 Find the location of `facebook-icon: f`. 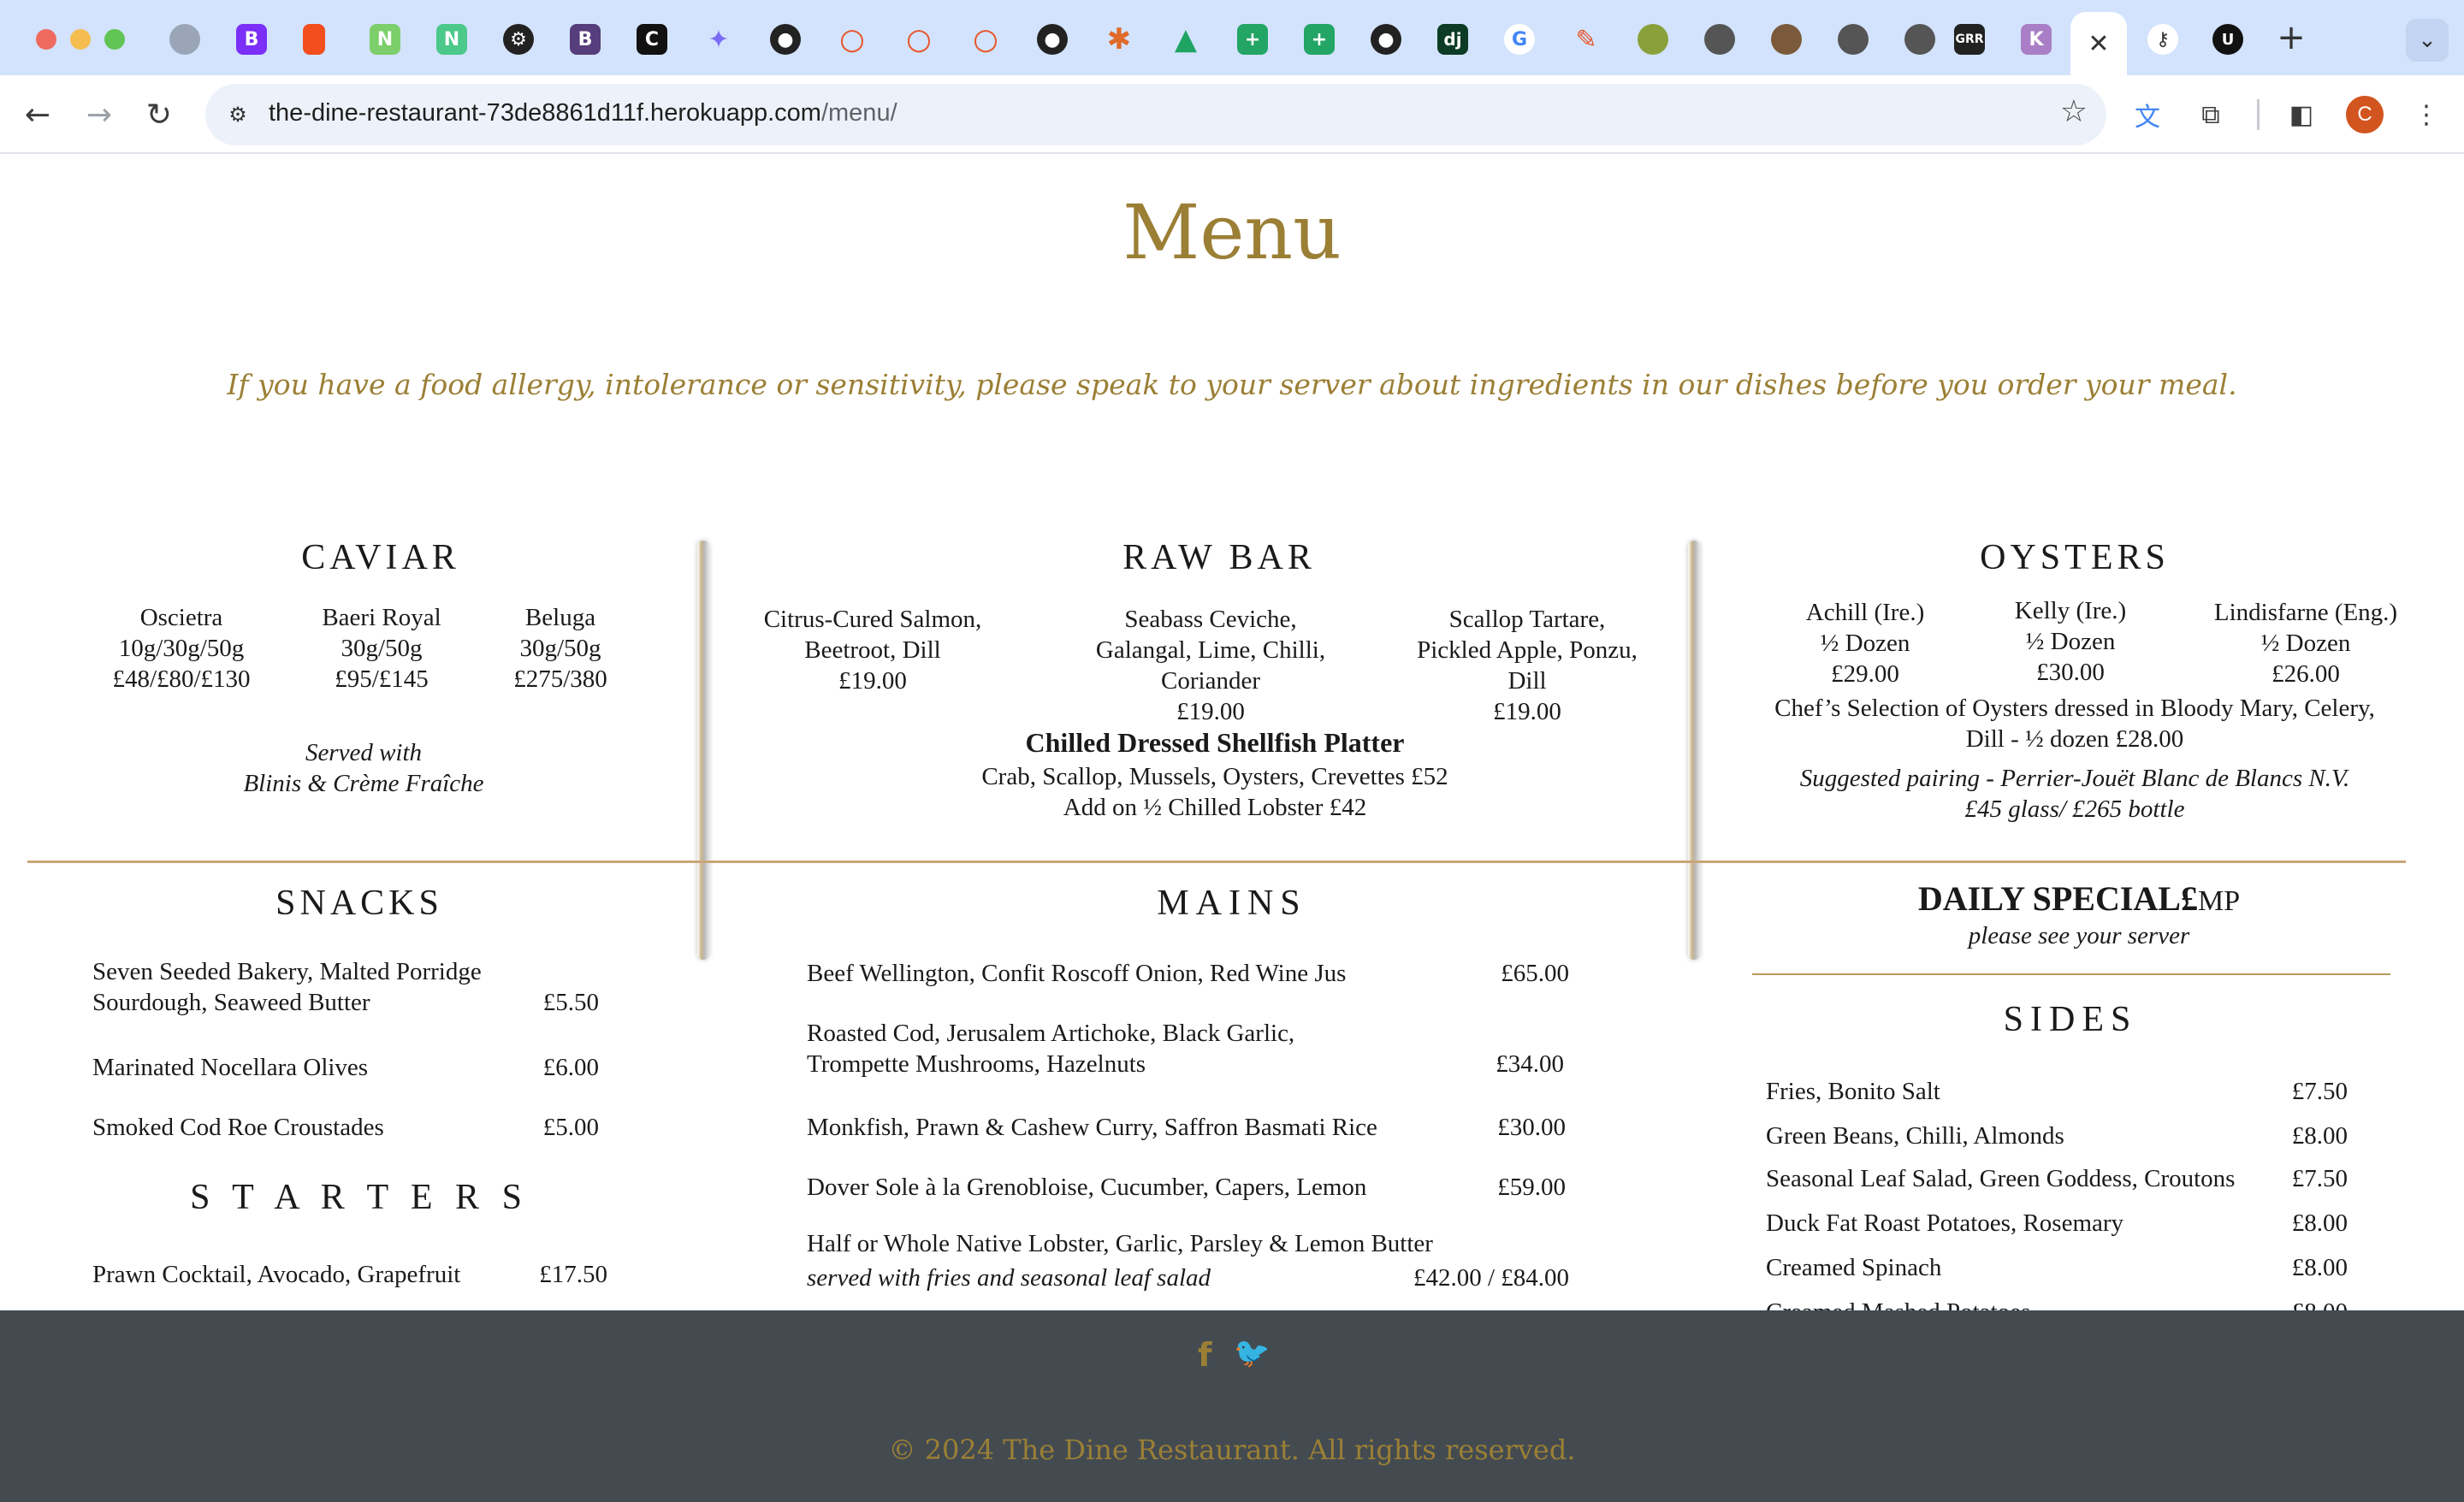

facebook-icon: f is located at coordinates (1205, 1355).